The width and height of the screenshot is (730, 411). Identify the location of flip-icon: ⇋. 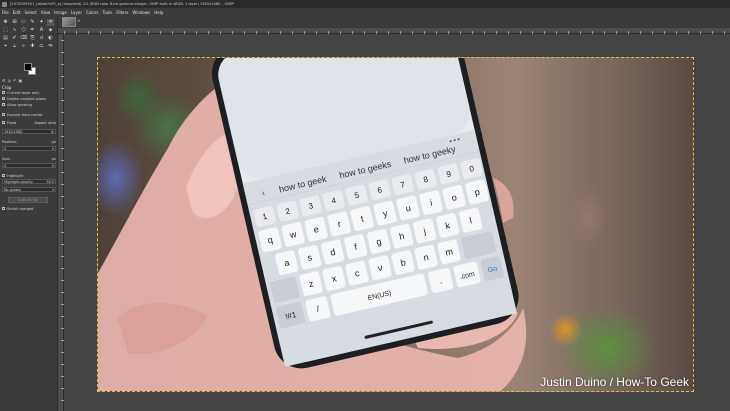
(50, 46).